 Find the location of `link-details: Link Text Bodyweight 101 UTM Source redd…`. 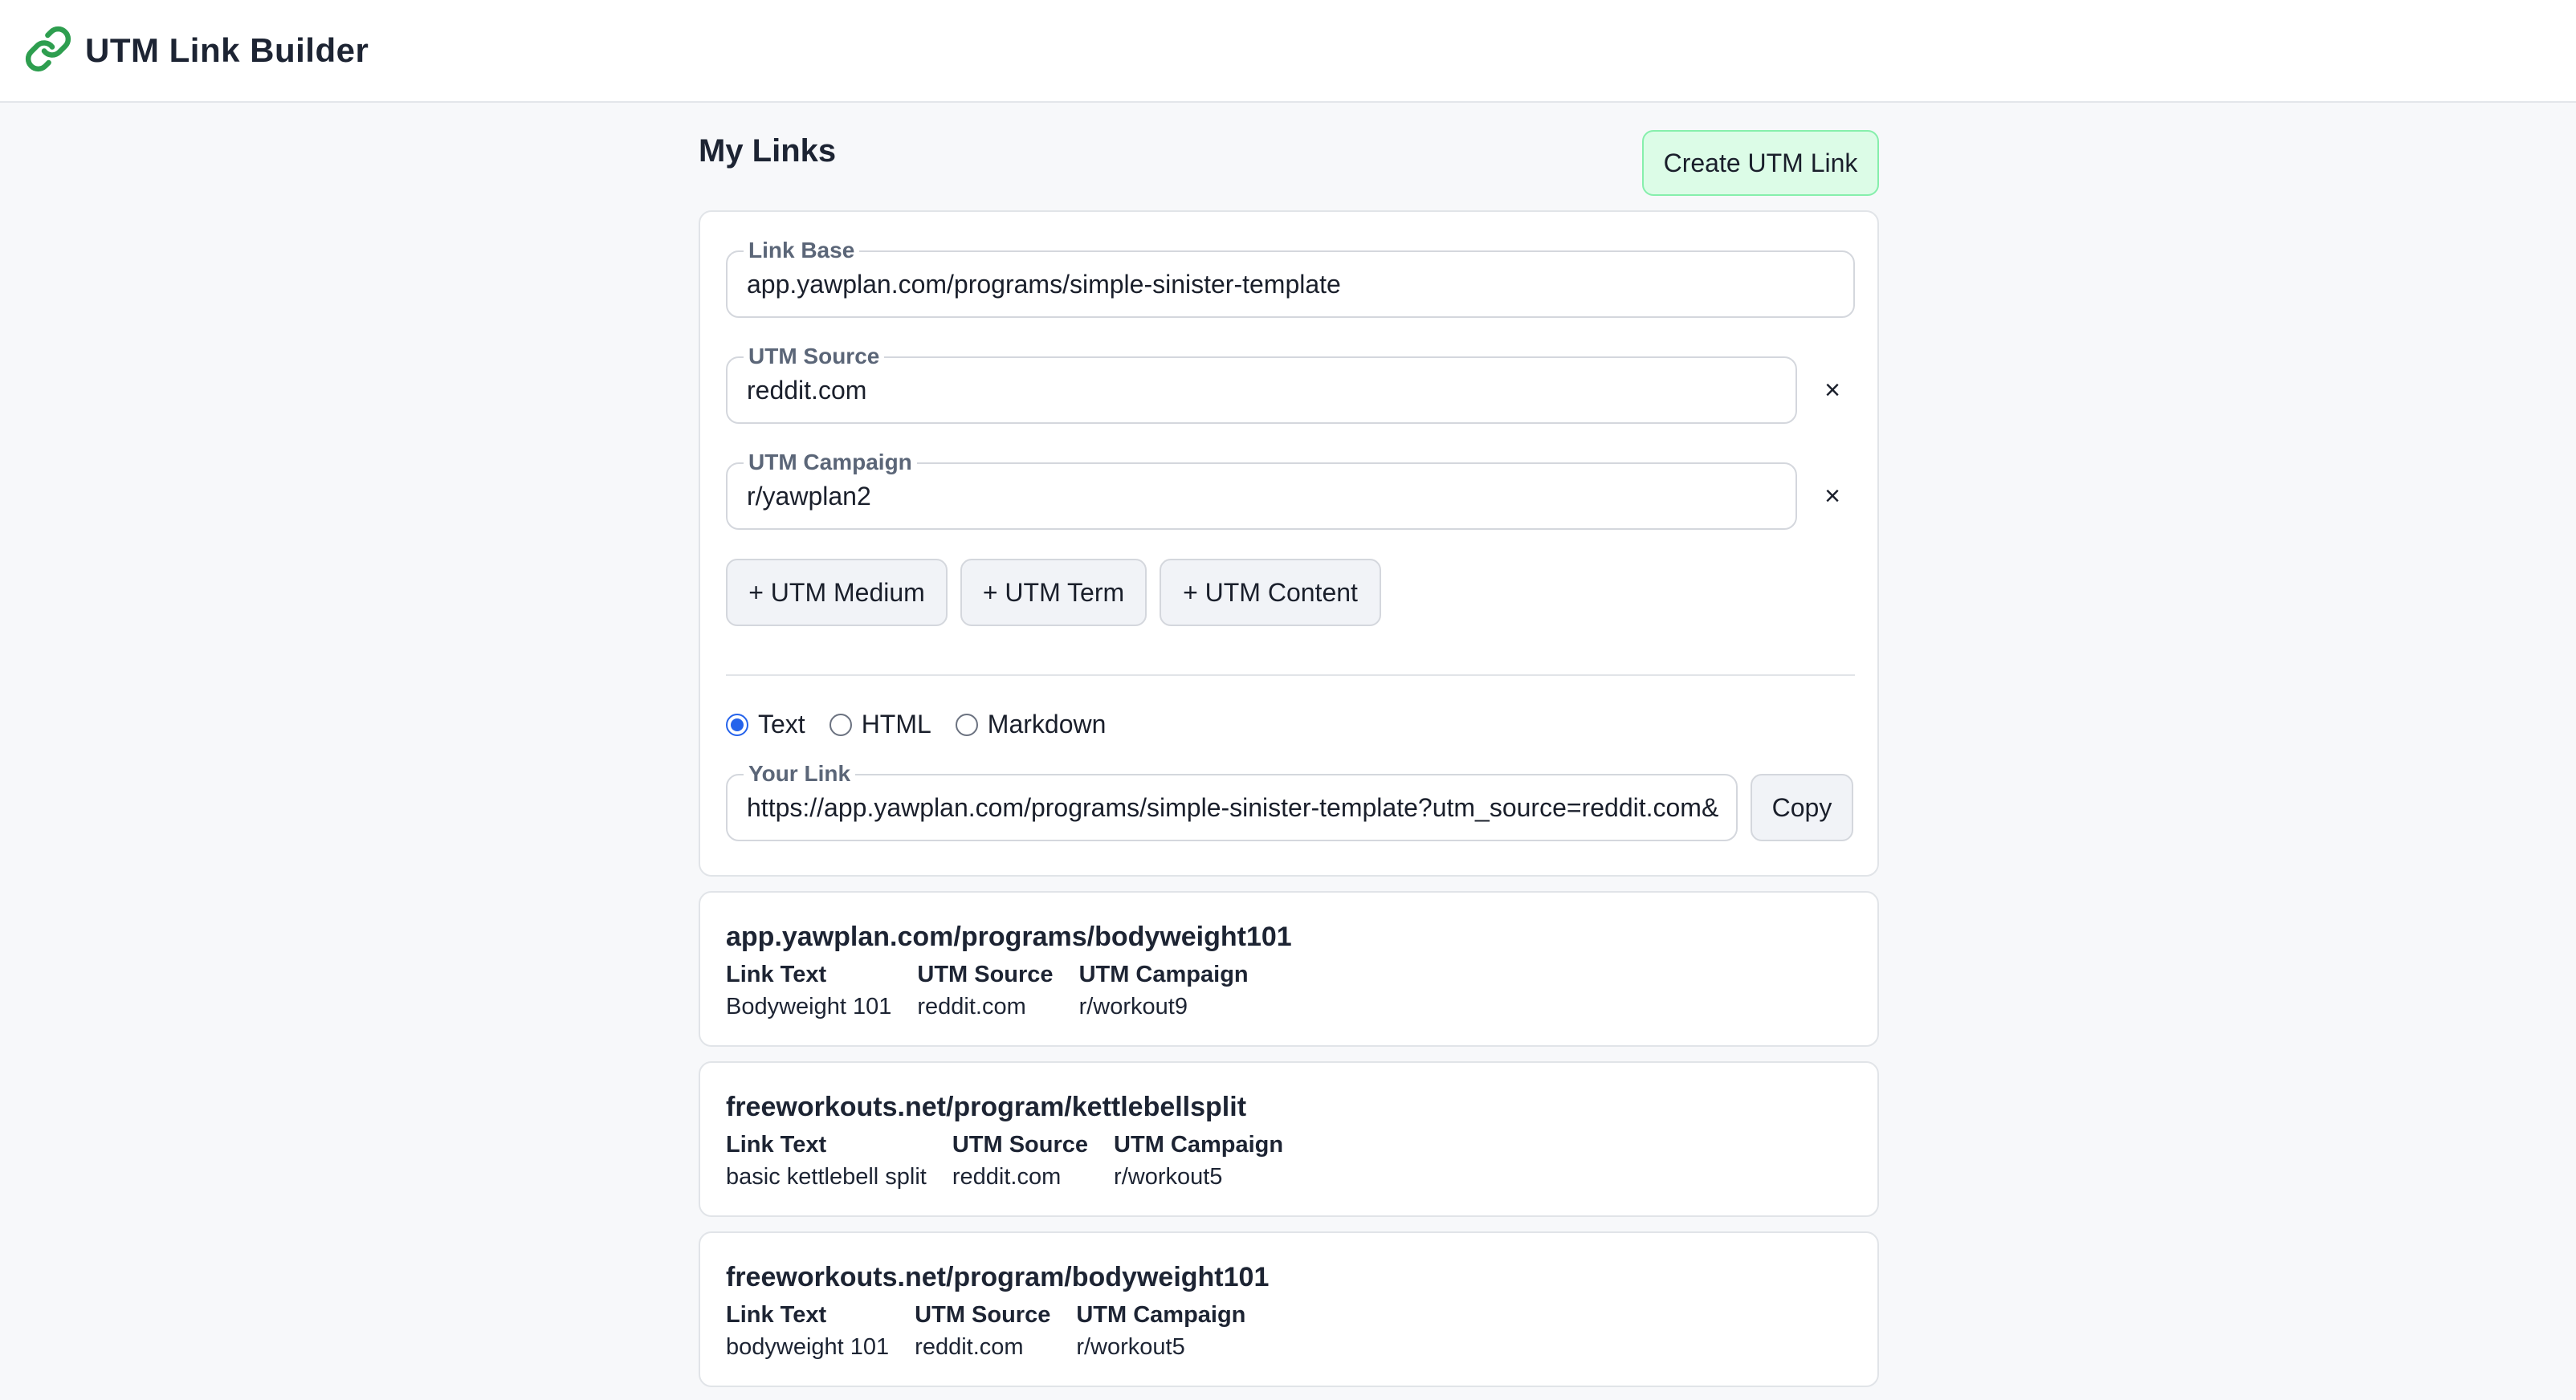

link-details: Link Text Bodyweight 101 UTM Source redd… is located at coordinates (1000, 990).